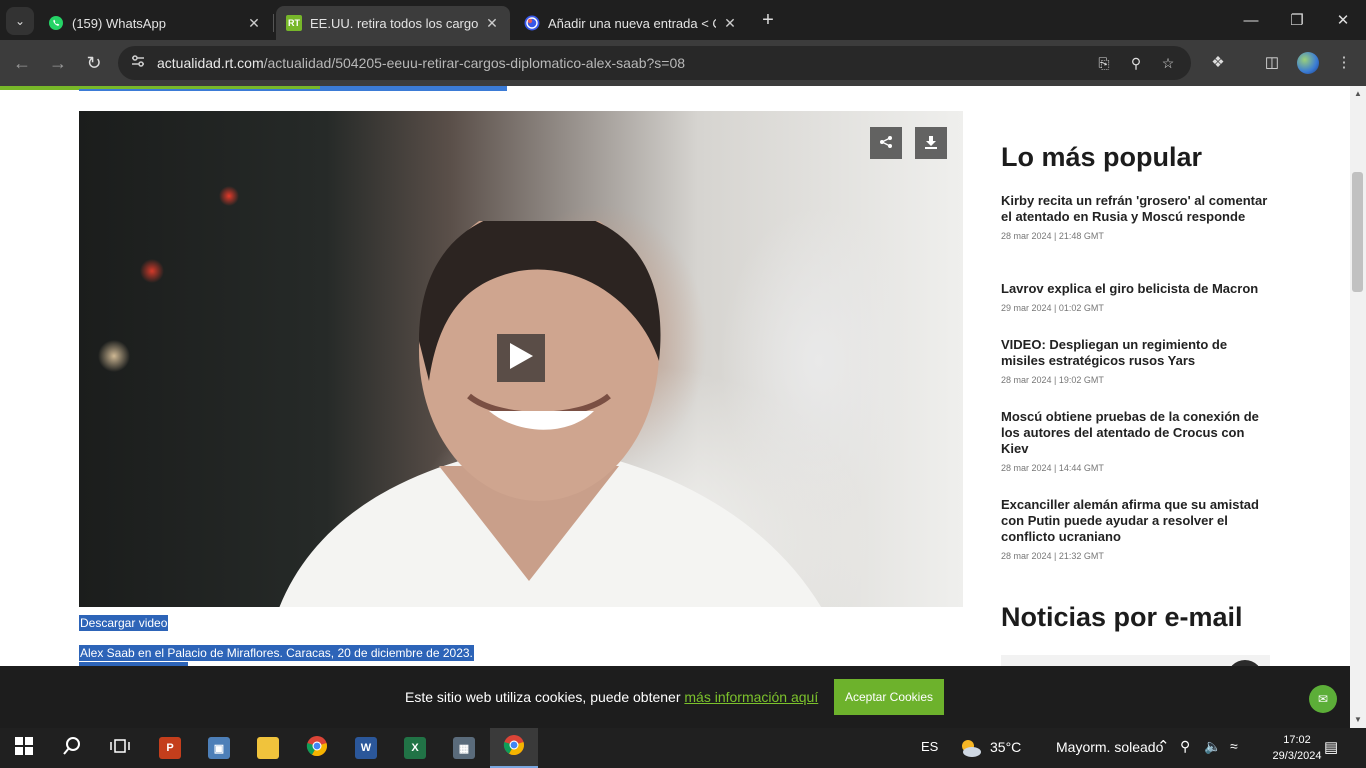  Describe the element at coordinates (317, 748) in the screenshot. I see `taskbar-chrome` at that location.